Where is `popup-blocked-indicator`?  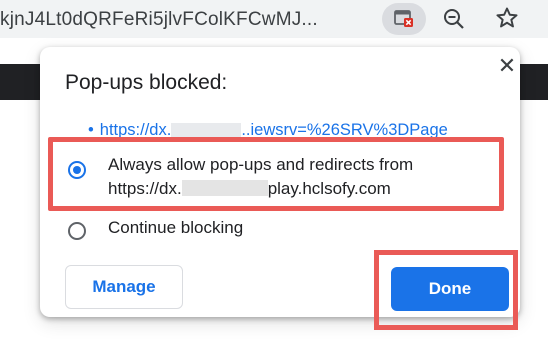
popup-blocked-indicator is located at coordinates (404, 19).